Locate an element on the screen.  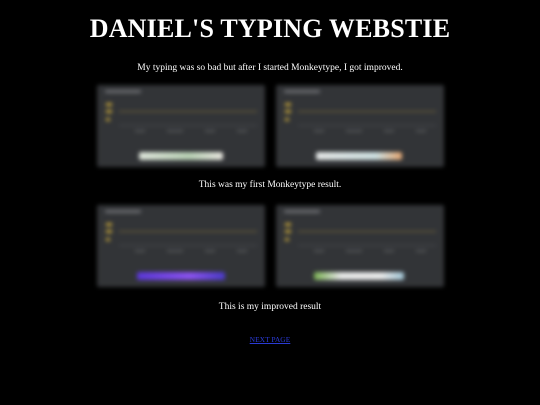
next-page-container: NEXT PAGE is located at coordinates (270, 339).